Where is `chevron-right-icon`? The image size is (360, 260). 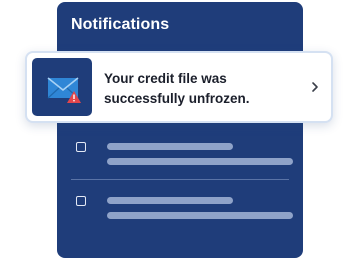 chevron-right-icon is located at coordinates (315, 87).